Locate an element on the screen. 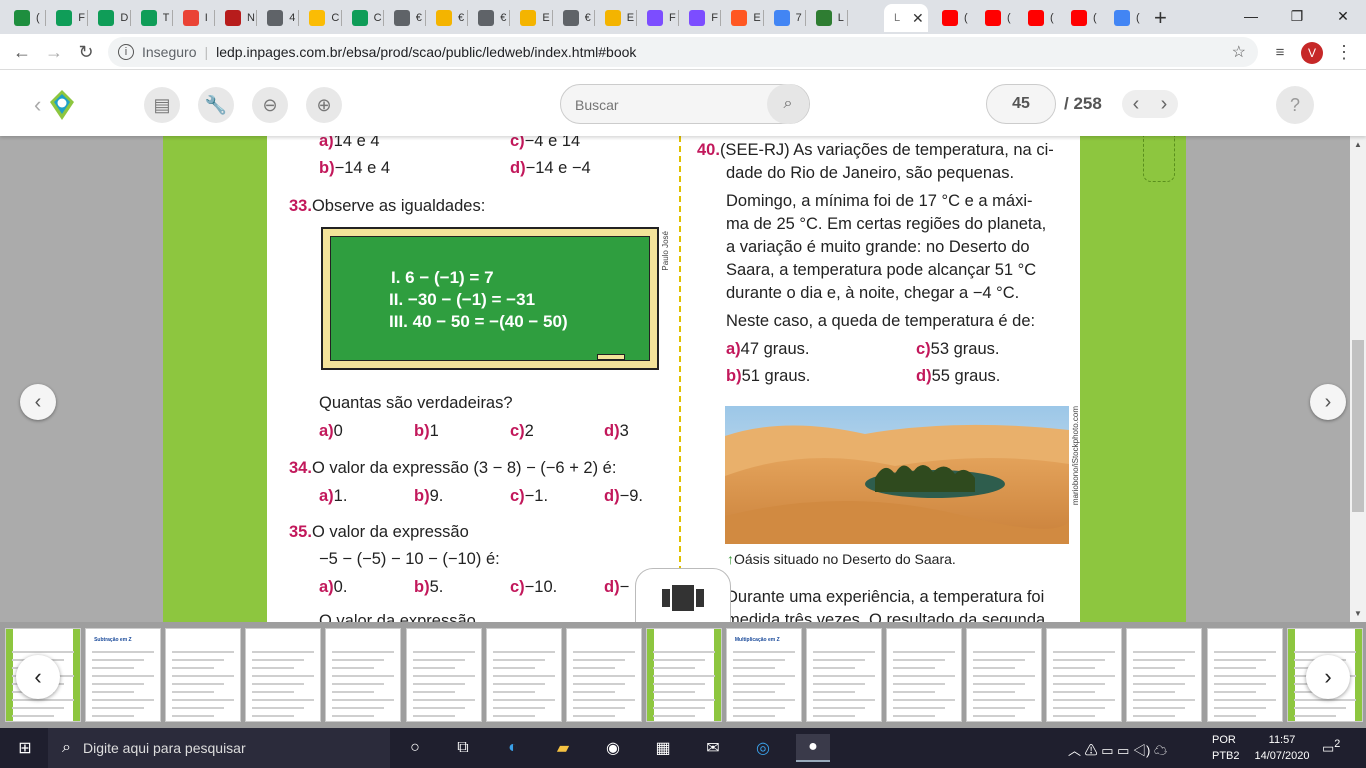  reader-header: ‹ ▤ 🔧 ⊖ ⊕ ⌕ 45 / 258 ‹ › ? is located at coordinates (683, 103).